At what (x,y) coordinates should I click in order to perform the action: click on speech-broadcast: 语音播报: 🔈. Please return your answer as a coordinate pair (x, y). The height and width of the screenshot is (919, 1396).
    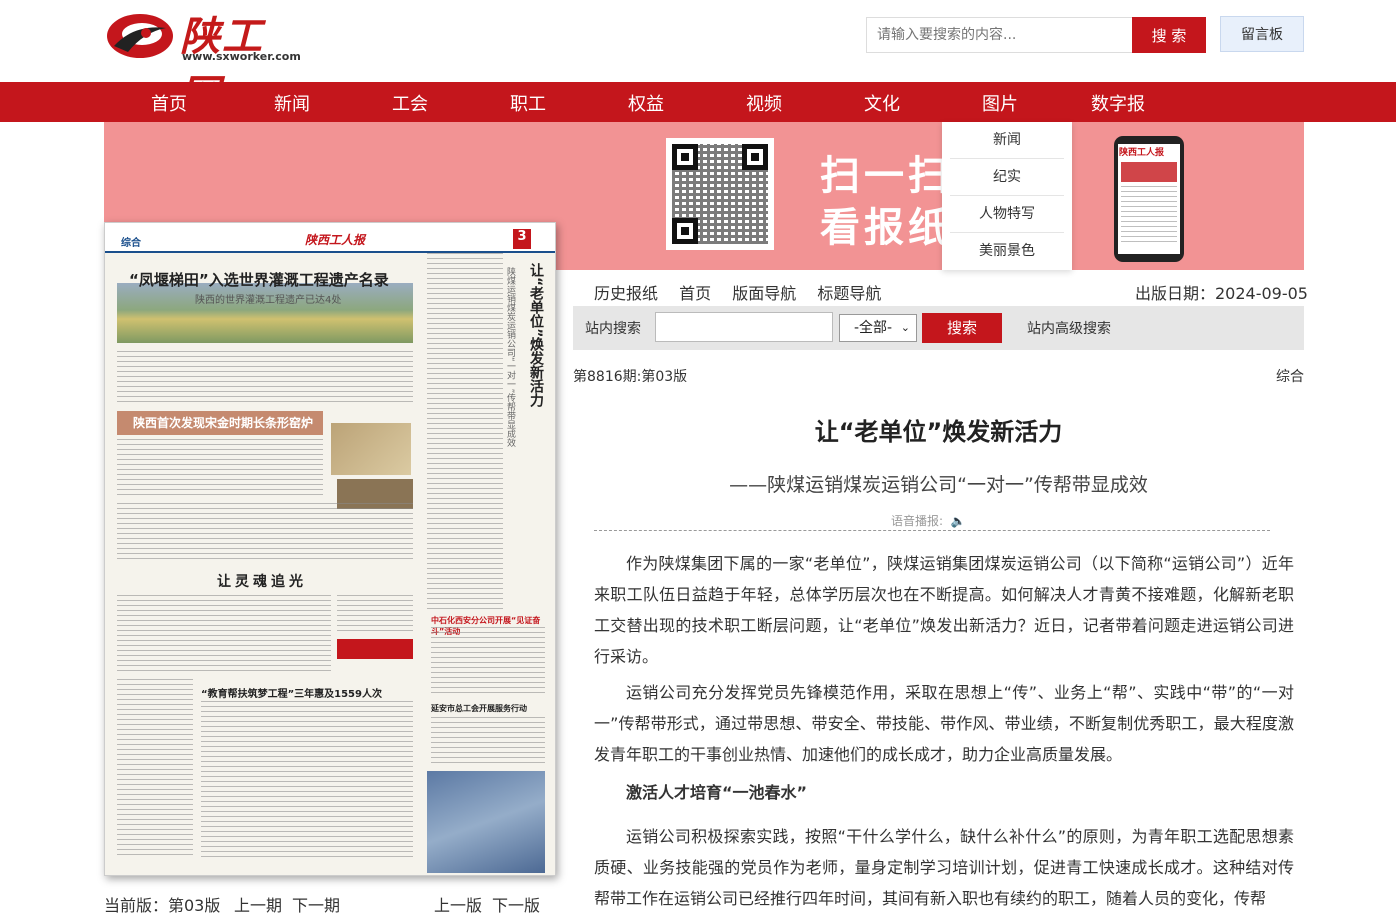
    Looking at the image, I should click on (928, 520).